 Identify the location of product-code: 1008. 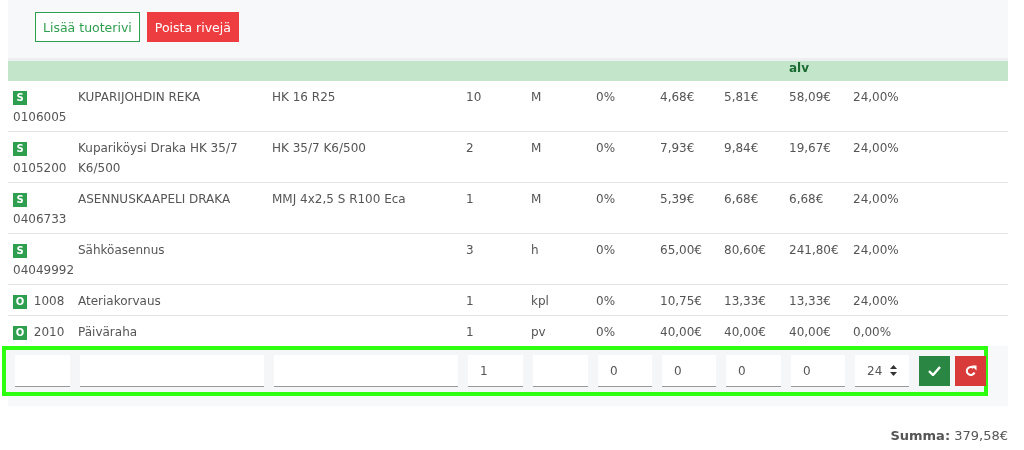
(49, 301).